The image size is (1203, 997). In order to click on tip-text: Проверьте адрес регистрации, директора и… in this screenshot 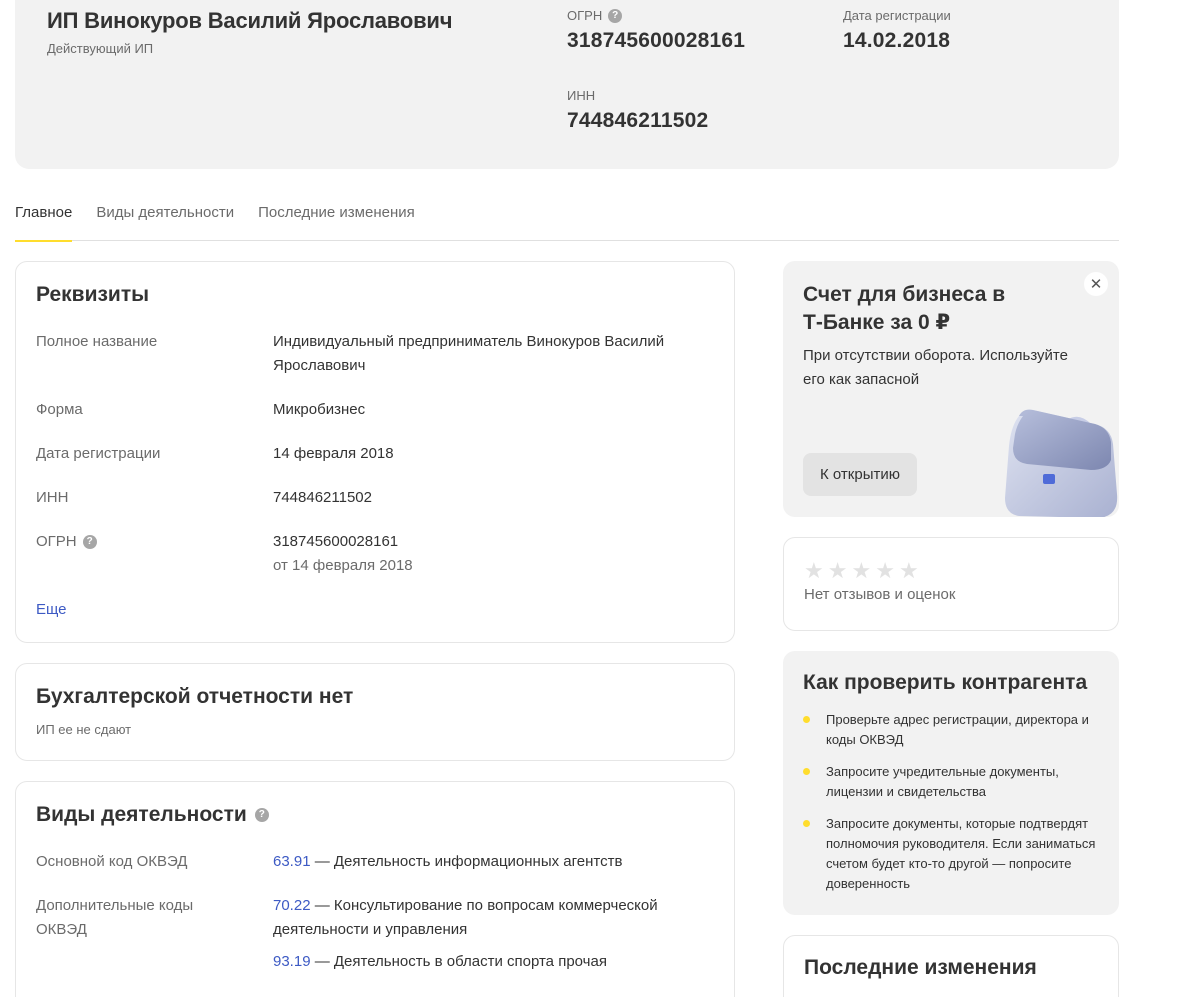, I will do `click(957, 729)`.